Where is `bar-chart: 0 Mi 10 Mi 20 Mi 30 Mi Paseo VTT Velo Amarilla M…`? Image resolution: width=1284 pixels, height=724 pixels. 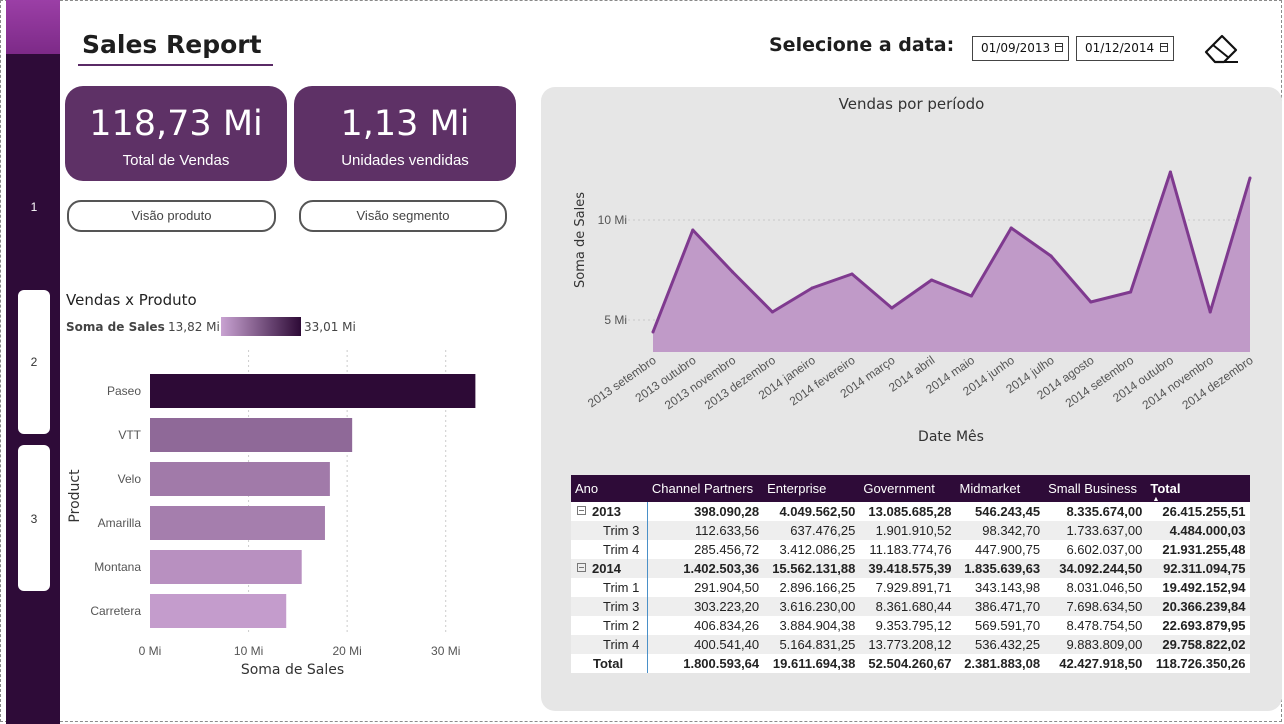 bar-chart: 0 Mi 10 Mi 20 Mi 30 Mi Paseo VTT Velo Amarilla M… is located at coordinates (271, 514).